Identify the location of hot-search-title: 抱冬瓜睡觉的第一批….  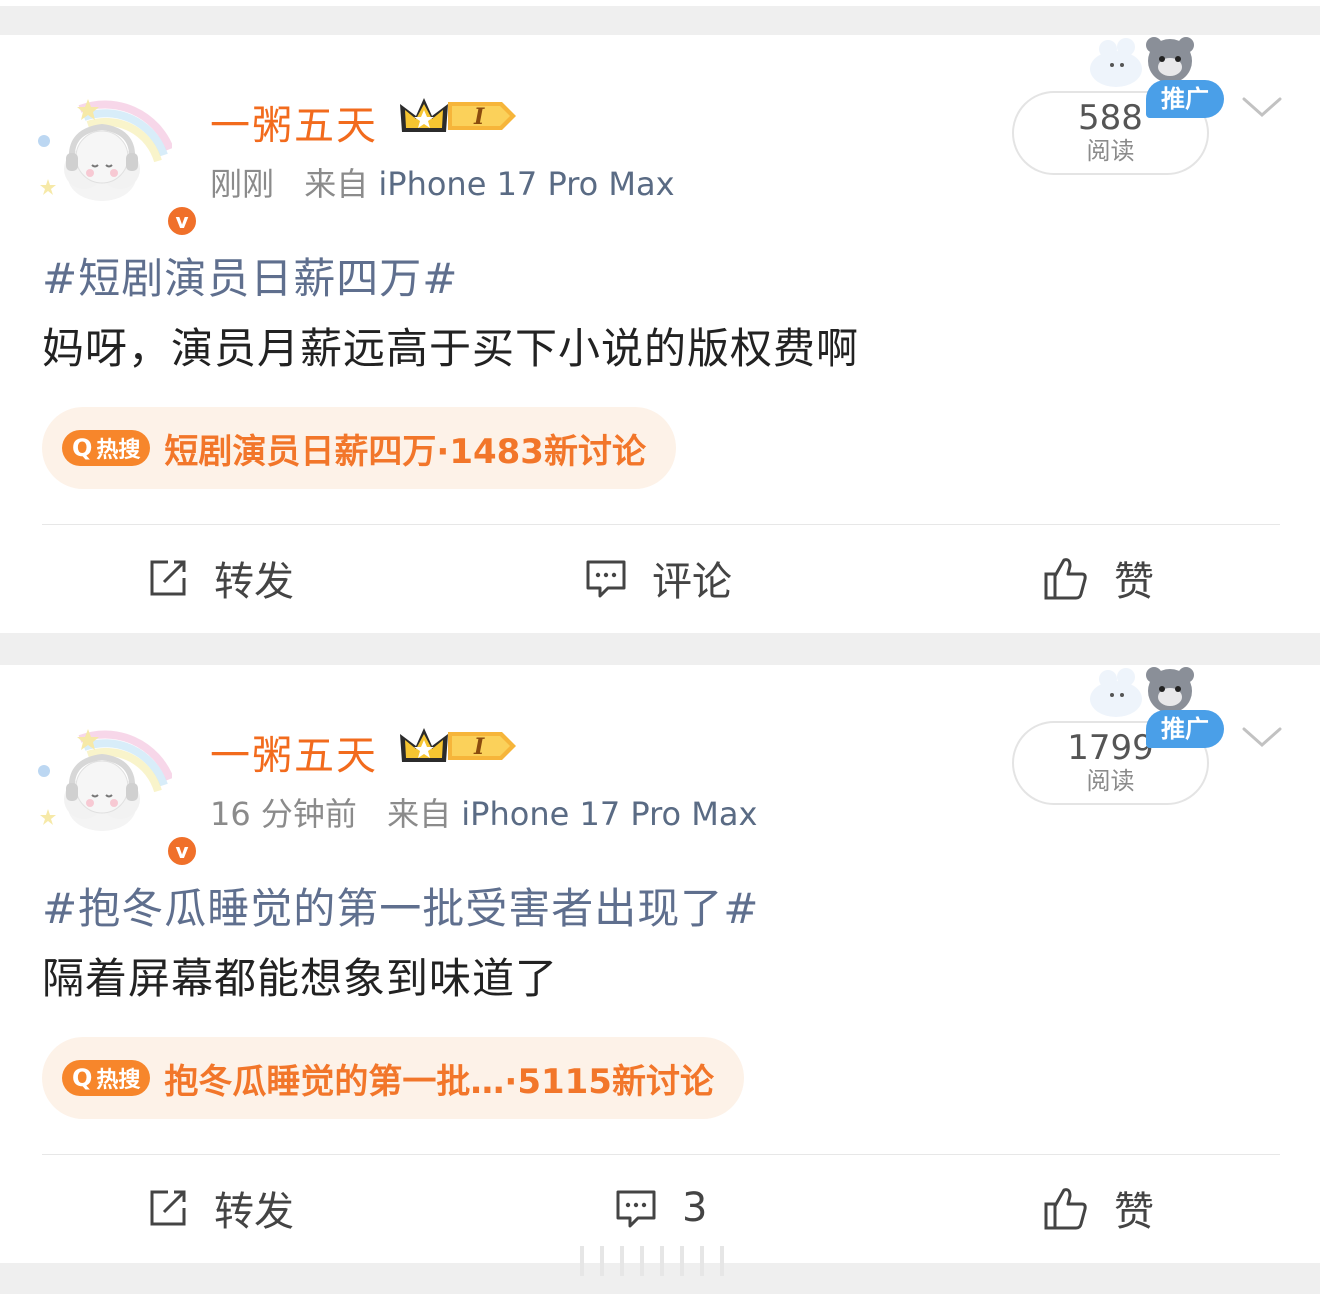
(334, 1081).